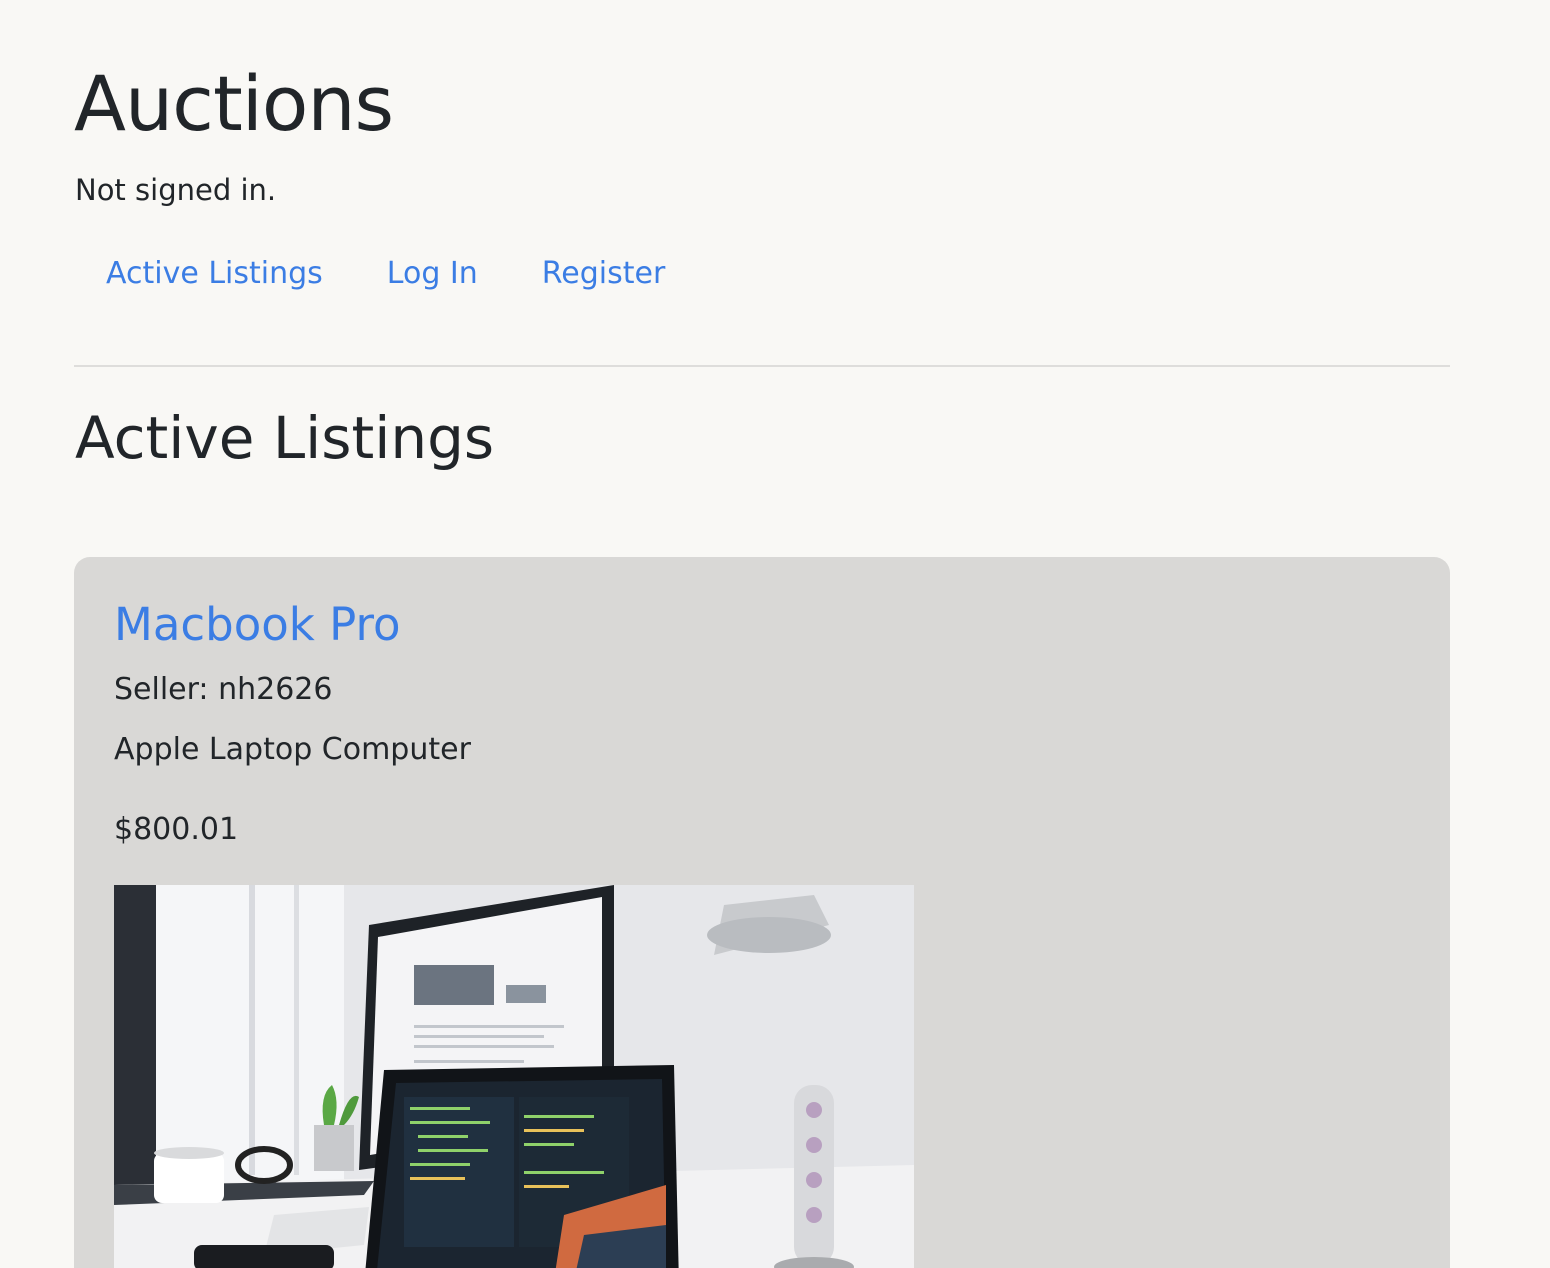 This screenshot has height=1268, width=1550. What do you see at coordinates (257, 625) in the screenshot?
I see `listing-title-link: Macbook Pro` at bounding box center [257, 625].